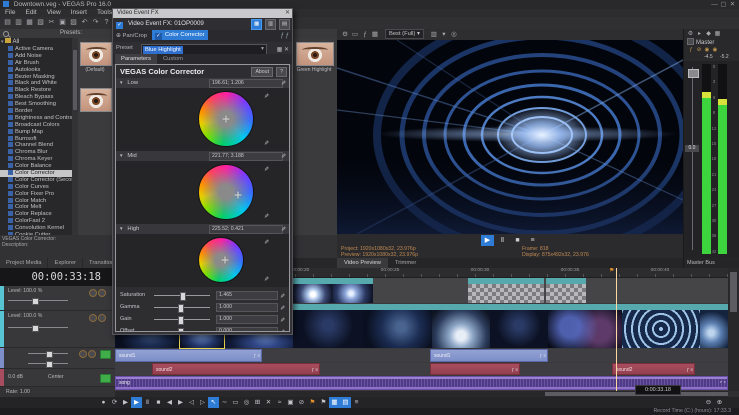 The image size is (739, 415). Describe the element at coordinates (36, 111) in the screenshot. I see `fx-list-item: Border` at that location.